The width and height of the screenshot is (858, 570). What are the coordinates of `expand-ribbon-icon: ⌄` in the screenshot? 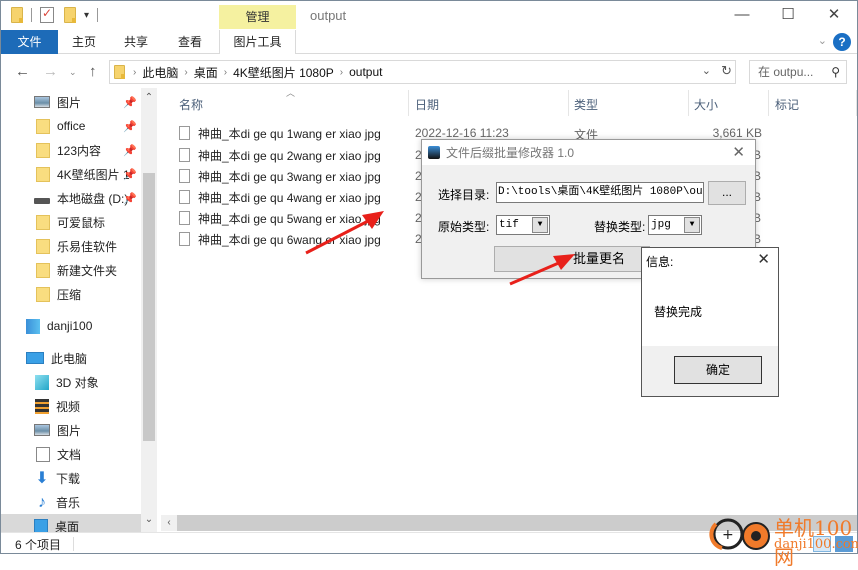 It's located at (822, 40).